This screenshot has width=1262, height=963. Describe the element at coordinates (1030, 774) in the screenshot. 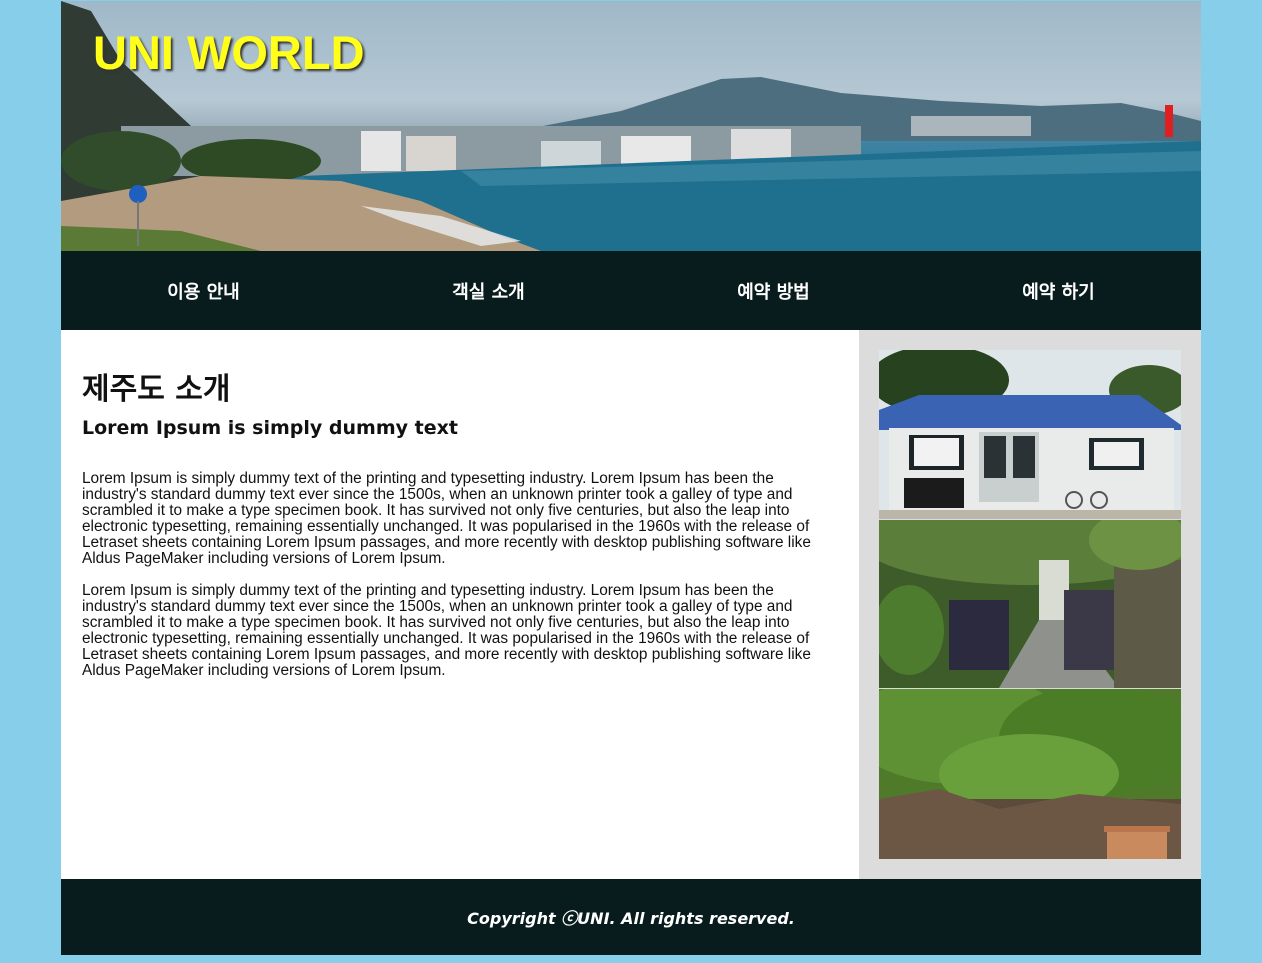

I see `garden-shrubs-photo` at that location.